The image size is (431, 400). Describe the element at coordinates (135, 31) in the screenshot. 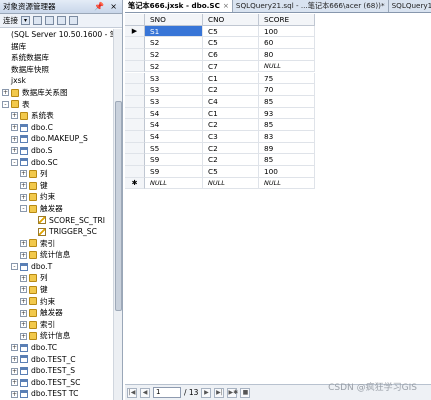

I see `row-selector: ▶` at that location.